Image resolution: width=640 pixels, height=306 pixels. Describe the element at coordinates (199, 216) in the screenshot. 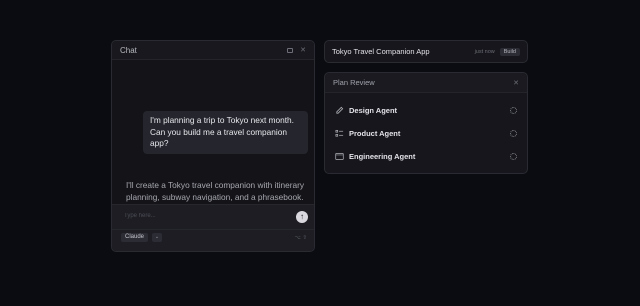

I see `message-input` at that location.